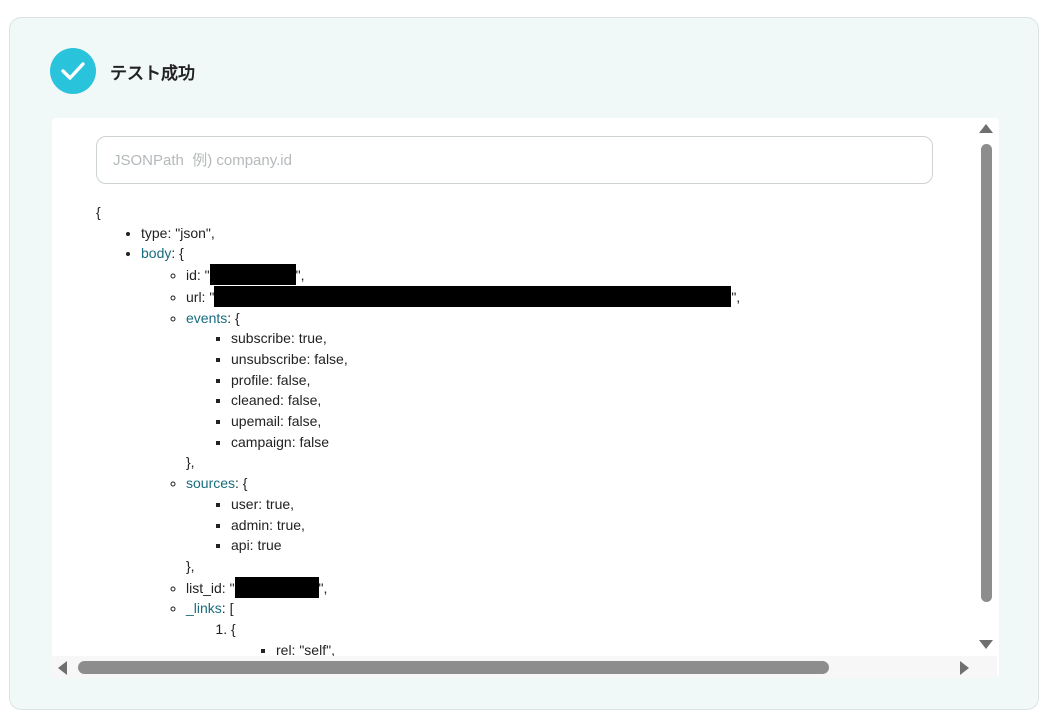 This screenshot has height=715, width=1045. Describe the element at coordinates (190, 462) in the screenshot. I see `events-close: },` at that location.